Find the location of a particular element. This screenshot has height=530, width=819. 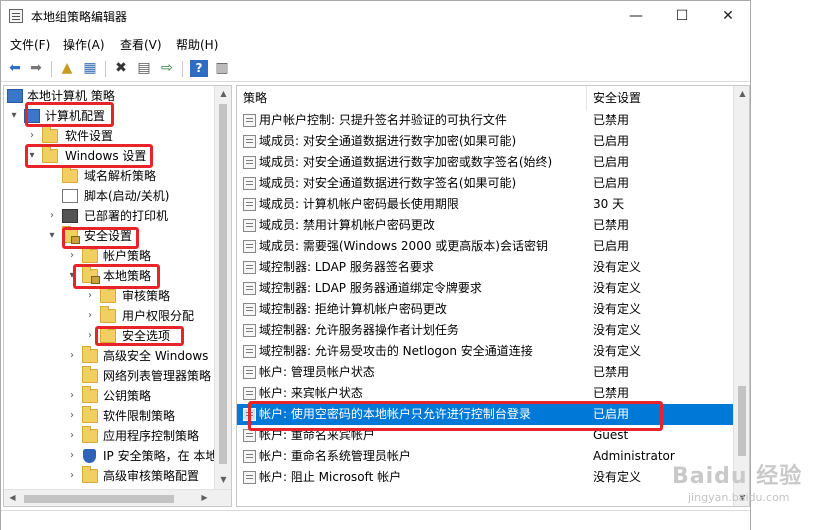

export-list-icon: ⇨ is located at coordinates (167, 68).